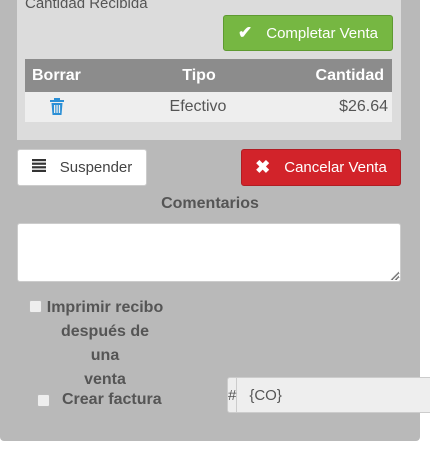 Image resolution: width=430 pixels, height=459 pixels. I want to click on checkmark-icon: ✔, so click(245, 32).